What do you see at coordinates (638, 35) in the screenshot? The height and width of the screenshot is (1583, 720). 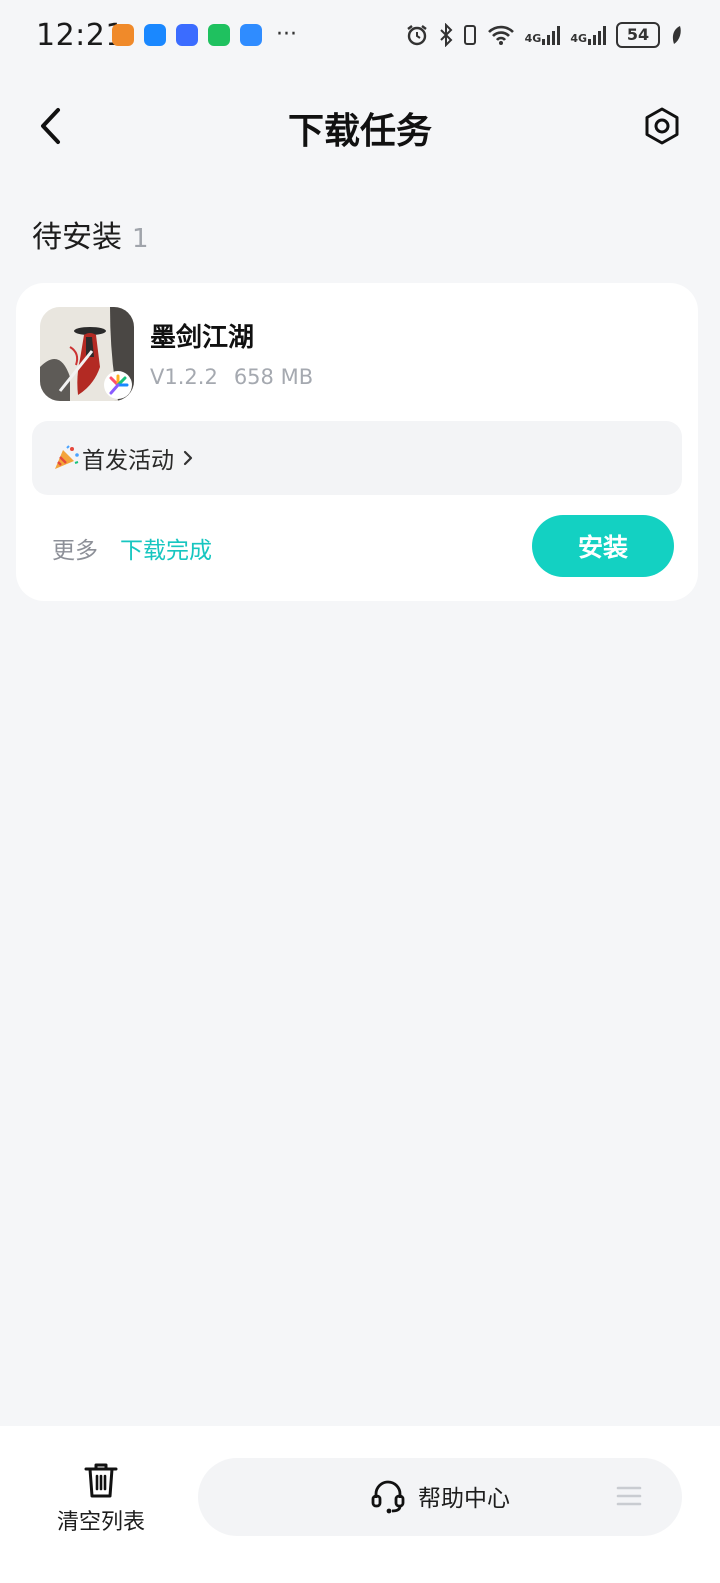 I see `battery-indicator: 54` at bounding box center [638, 35].